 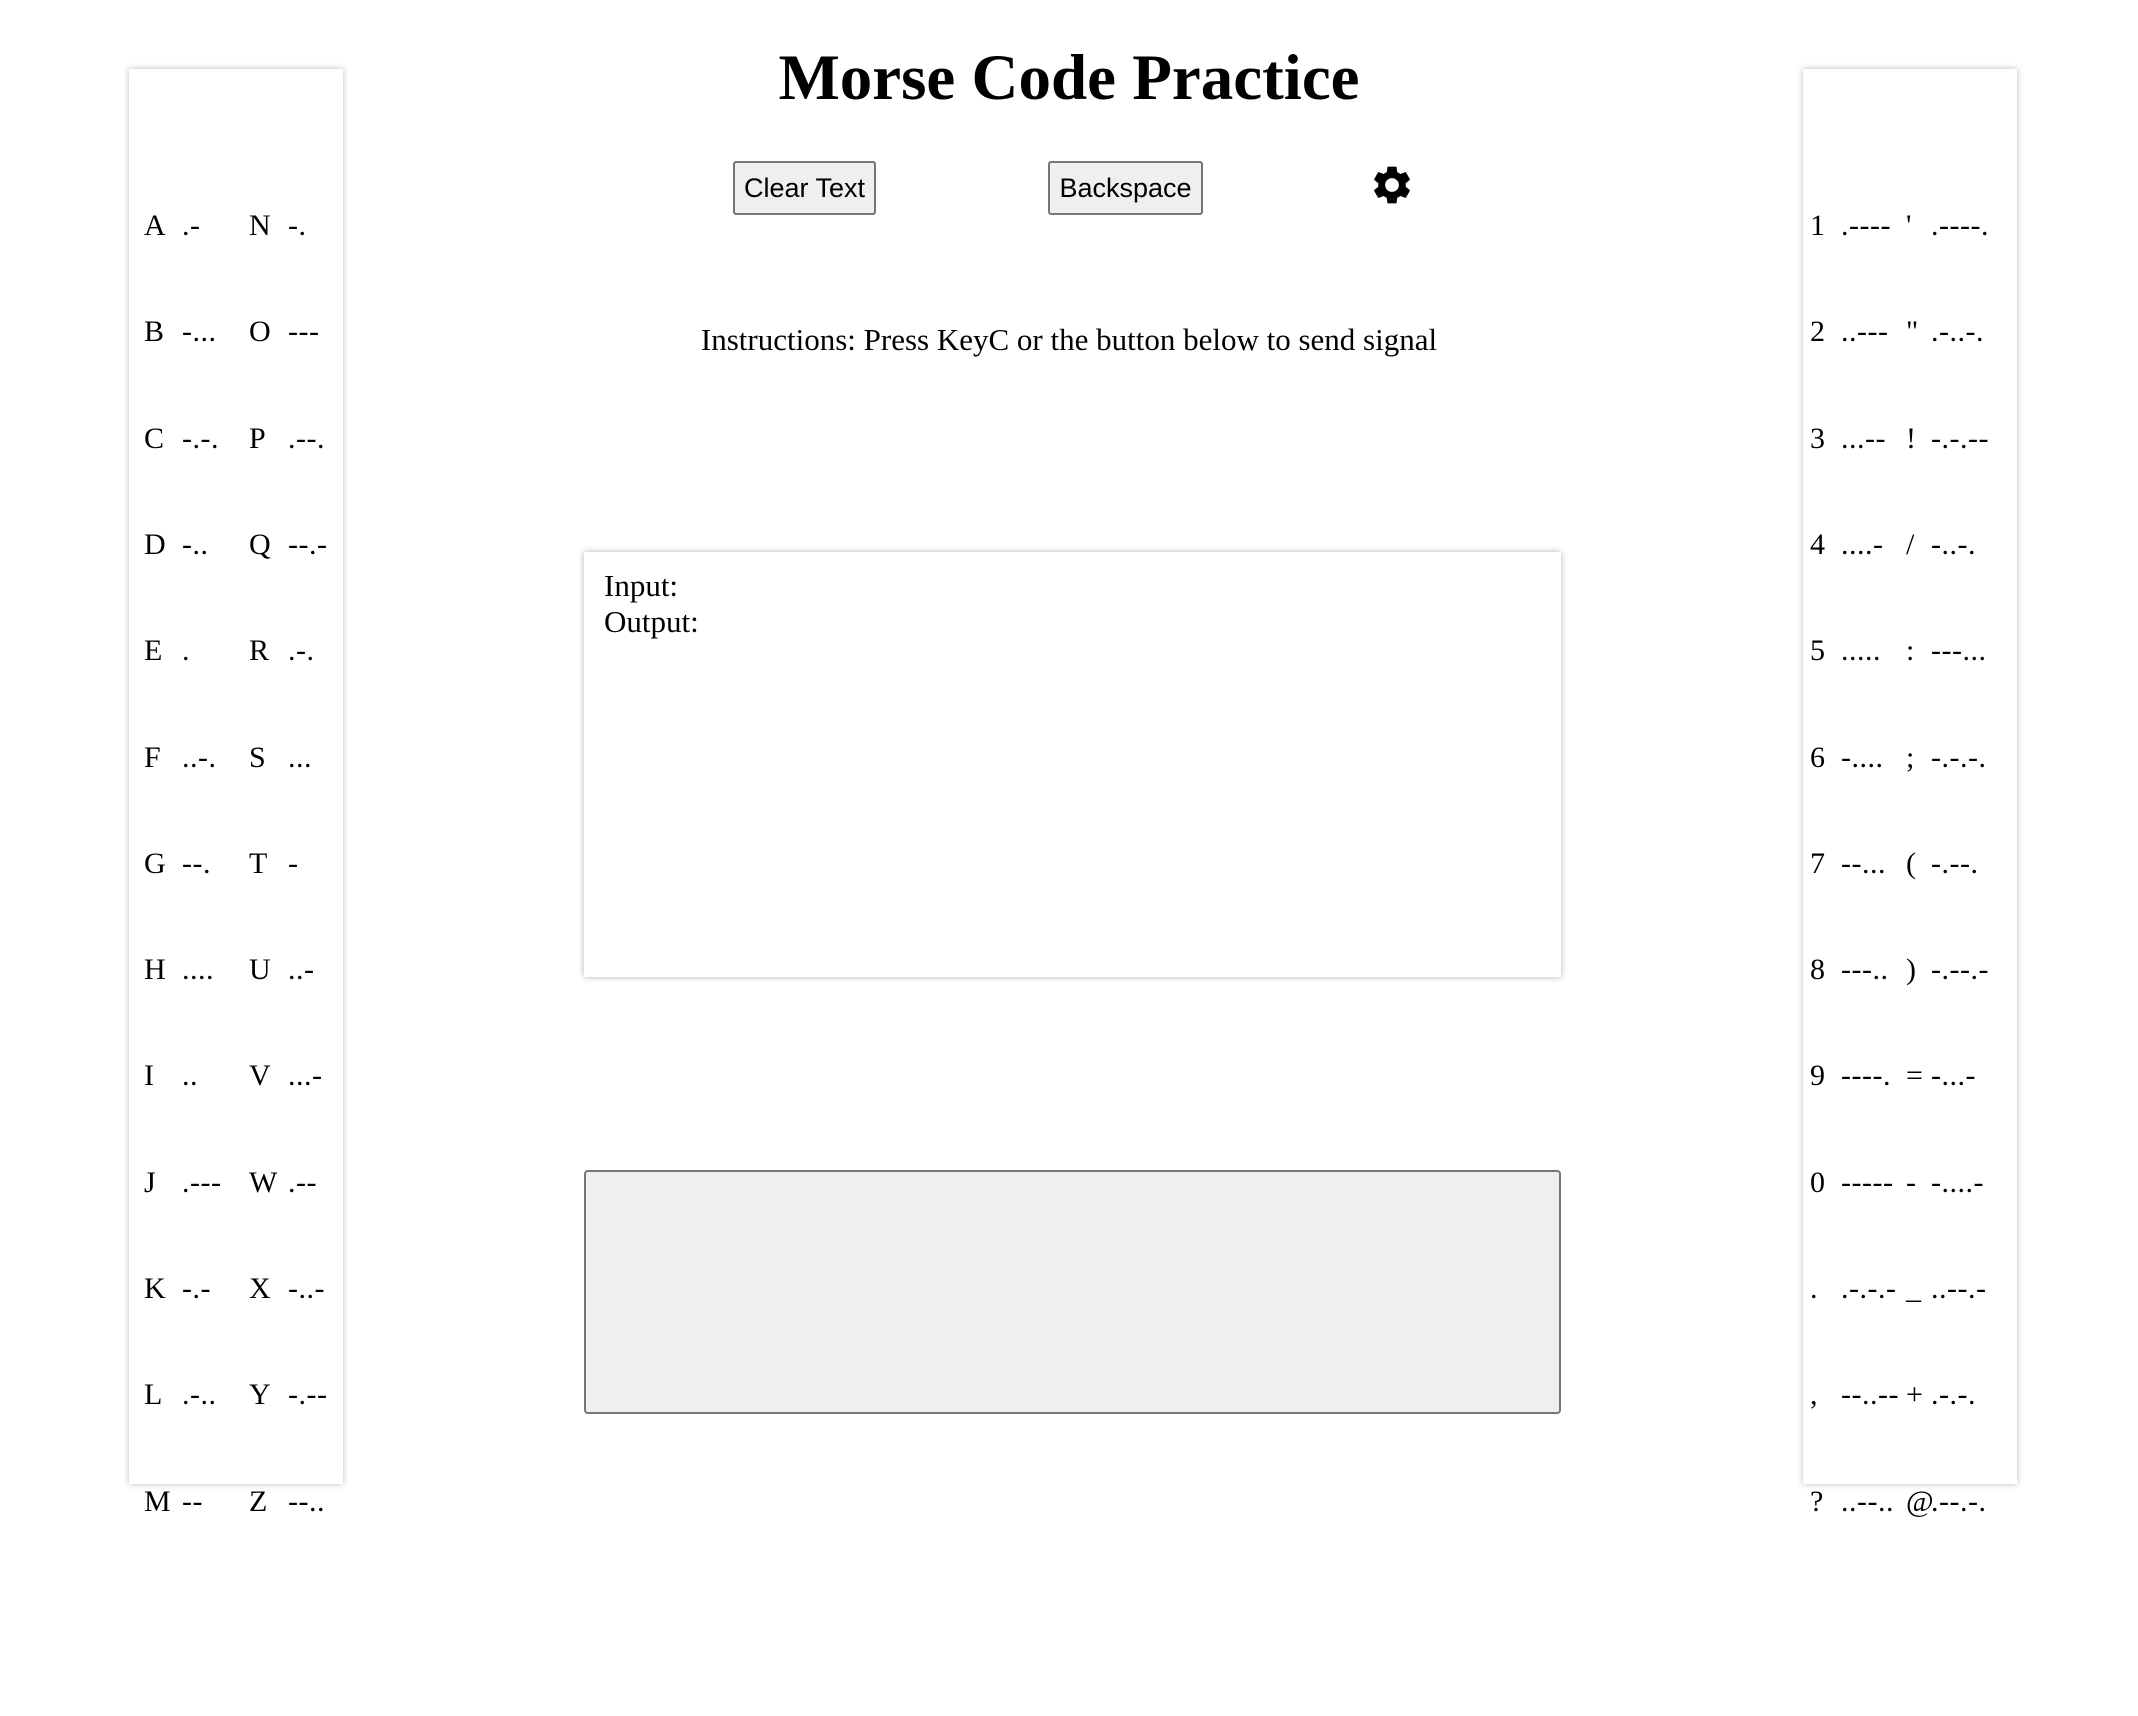 What do you see at coordinates (1817, 757) in the screenshot?
I see `morse-symbol: 6` at bounding box center [1817, 757].